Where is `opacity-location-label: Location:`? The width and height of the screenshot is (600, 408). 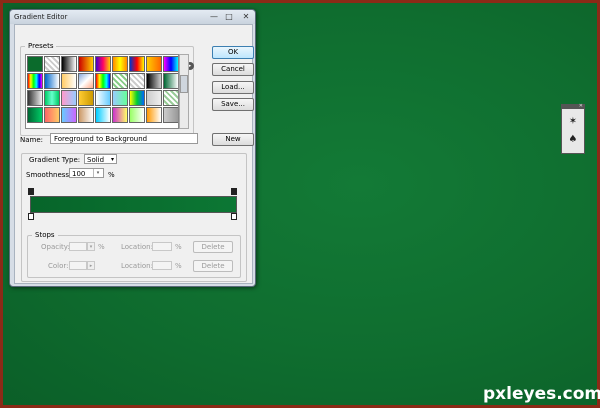 opacity-location-label: Location: is located at coordinates (137, 247).